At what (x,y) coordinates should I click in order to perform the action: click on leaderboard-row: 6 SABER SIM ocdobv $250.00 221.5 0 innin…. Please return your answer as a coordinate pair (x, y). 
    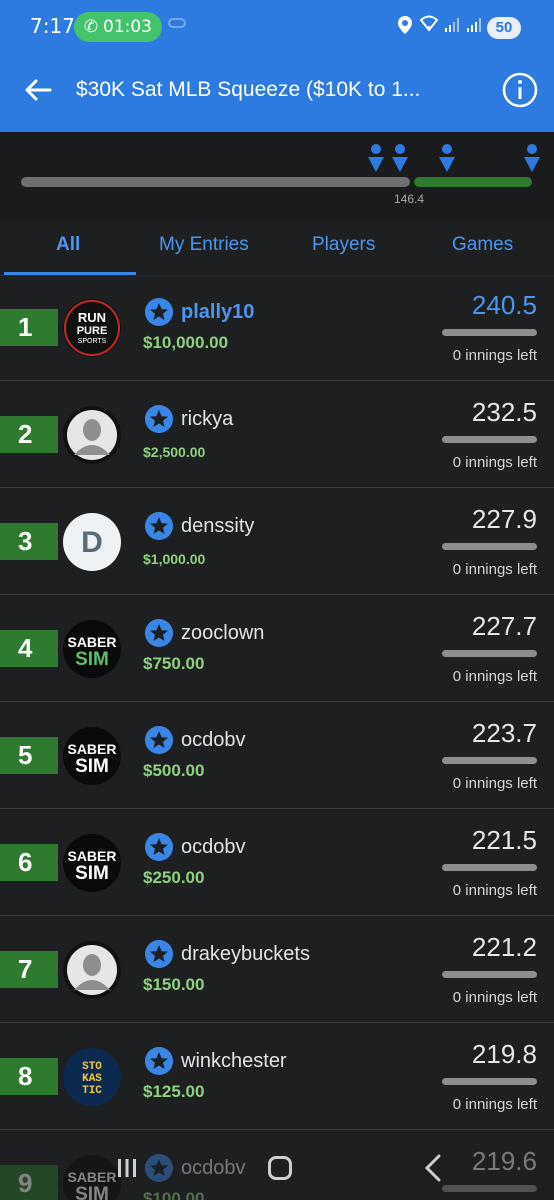
    Looking at the image, I should click on (277, 862).